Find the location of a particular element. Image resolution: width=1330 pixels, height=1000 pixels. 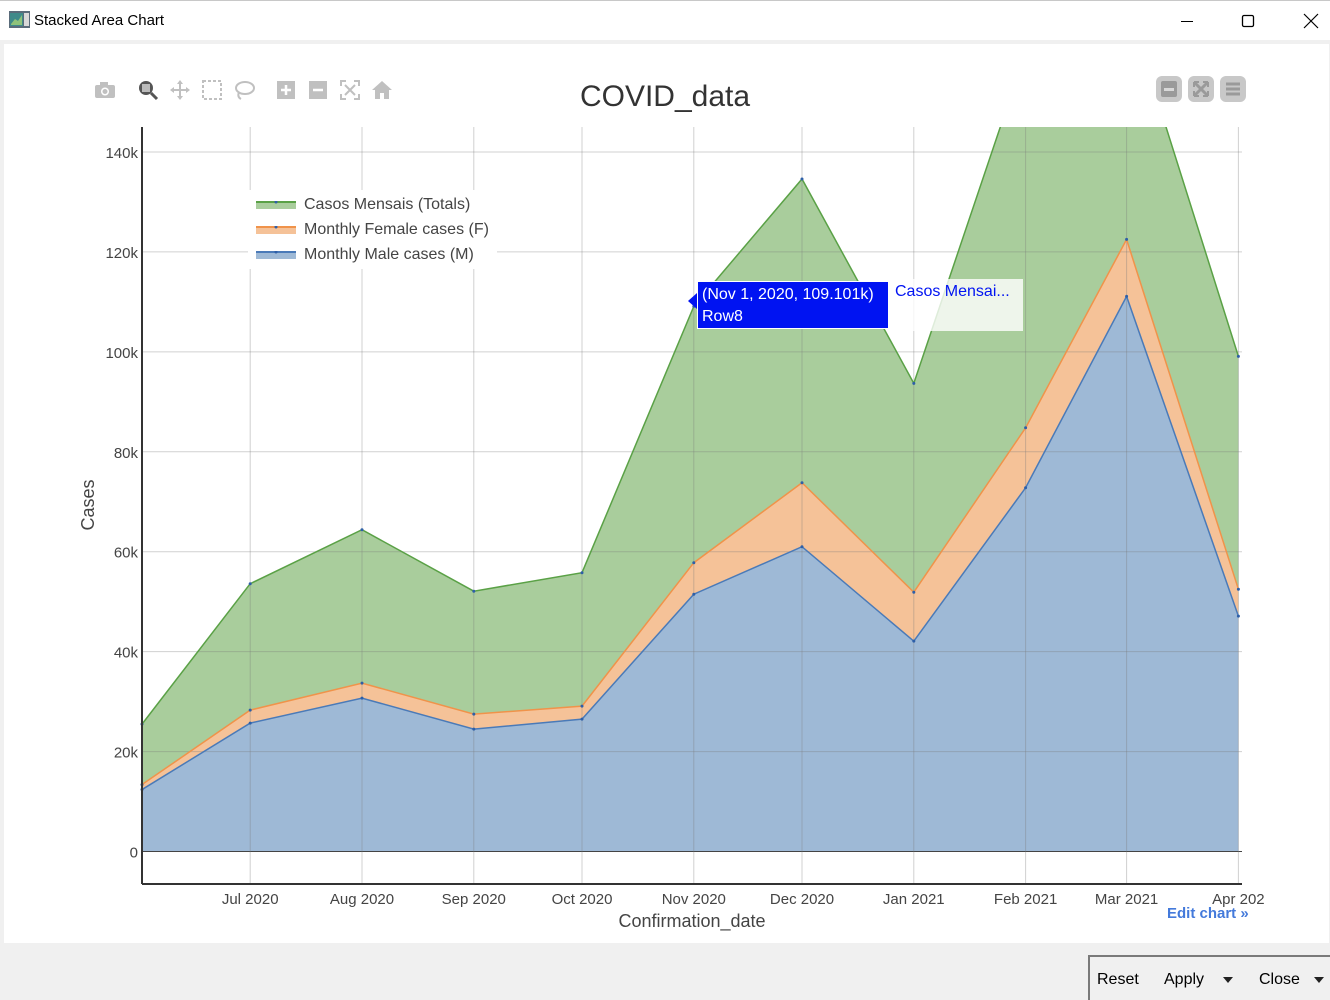

x-axis-title: Confirmation_date is located at coordinates (691, 921).